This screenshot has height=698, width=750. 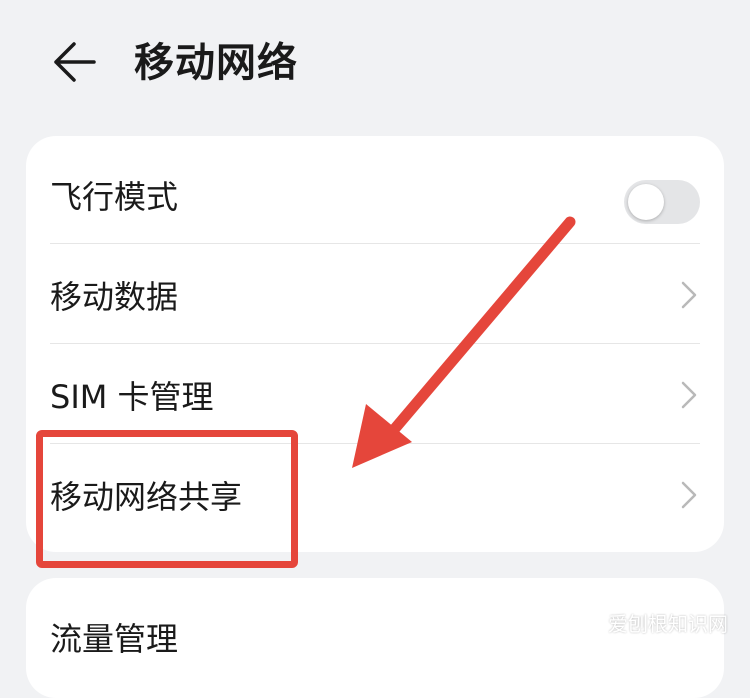 What do you see at coordinates (668, 624) in the screenshot?
I see `watermark: 爱刨根知识网` at bounding box center [668, 624].